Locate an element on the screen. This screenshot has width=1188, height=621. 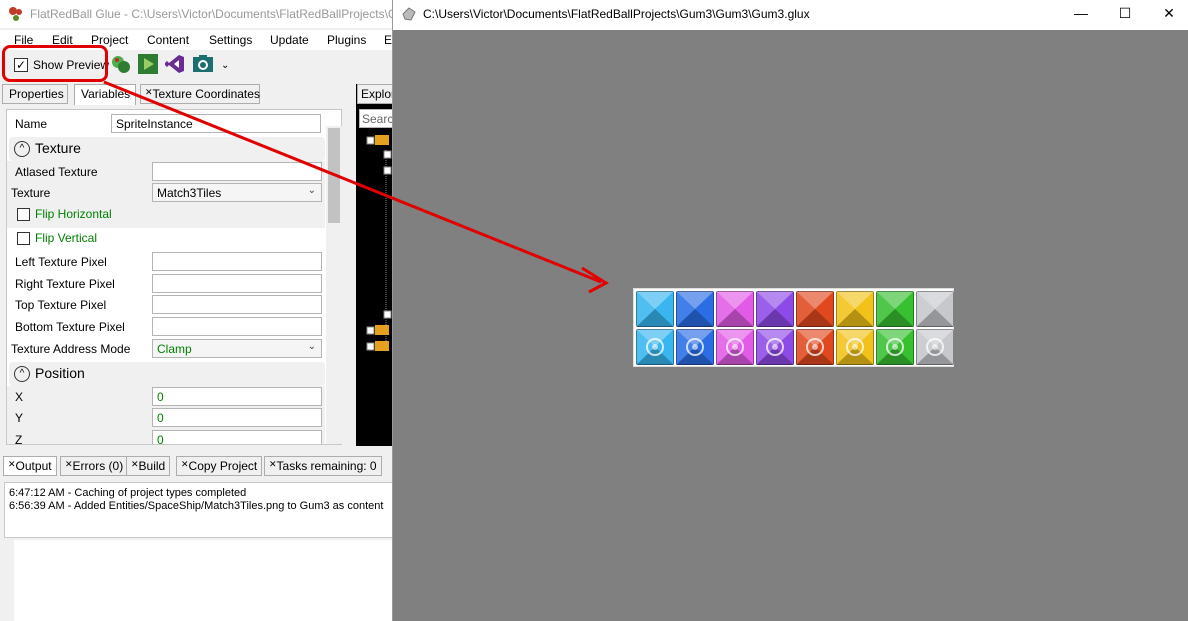
tab-tasks-remaining: ✕Tasks remaining: 0 is located at coordinates (323, 466).